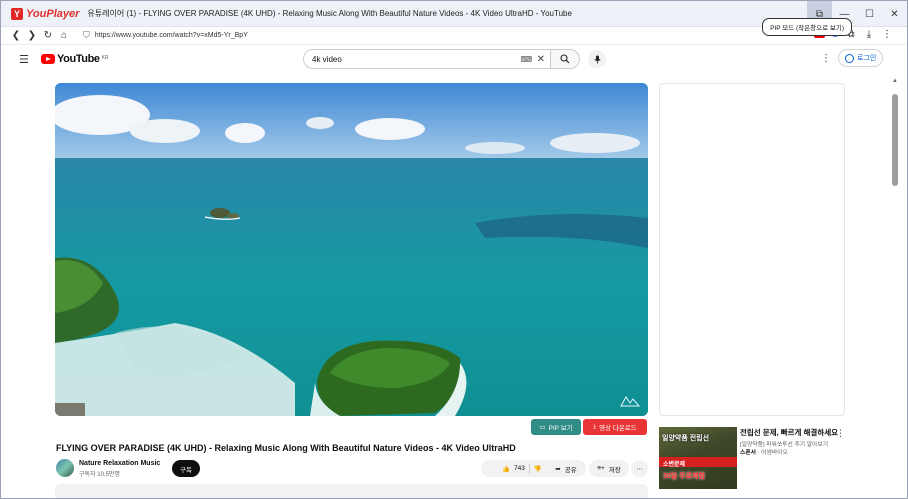 The image size is (908, 499). I want to click on ad-thumbnail-line1: 일양약품 전립선, so click(686, 438).